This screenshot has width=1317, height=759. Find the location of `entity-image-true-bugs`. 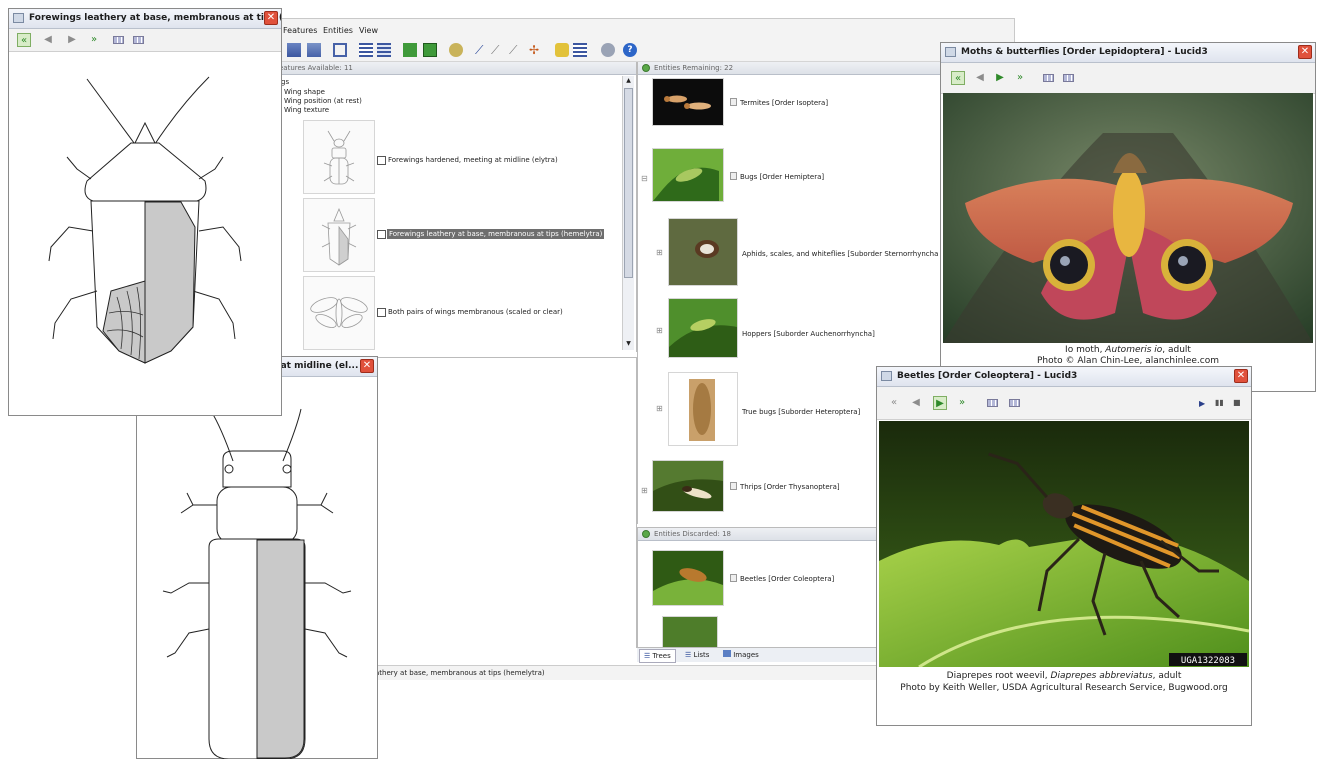

entity-image-true-bugs is located at coordinates (703, 409).